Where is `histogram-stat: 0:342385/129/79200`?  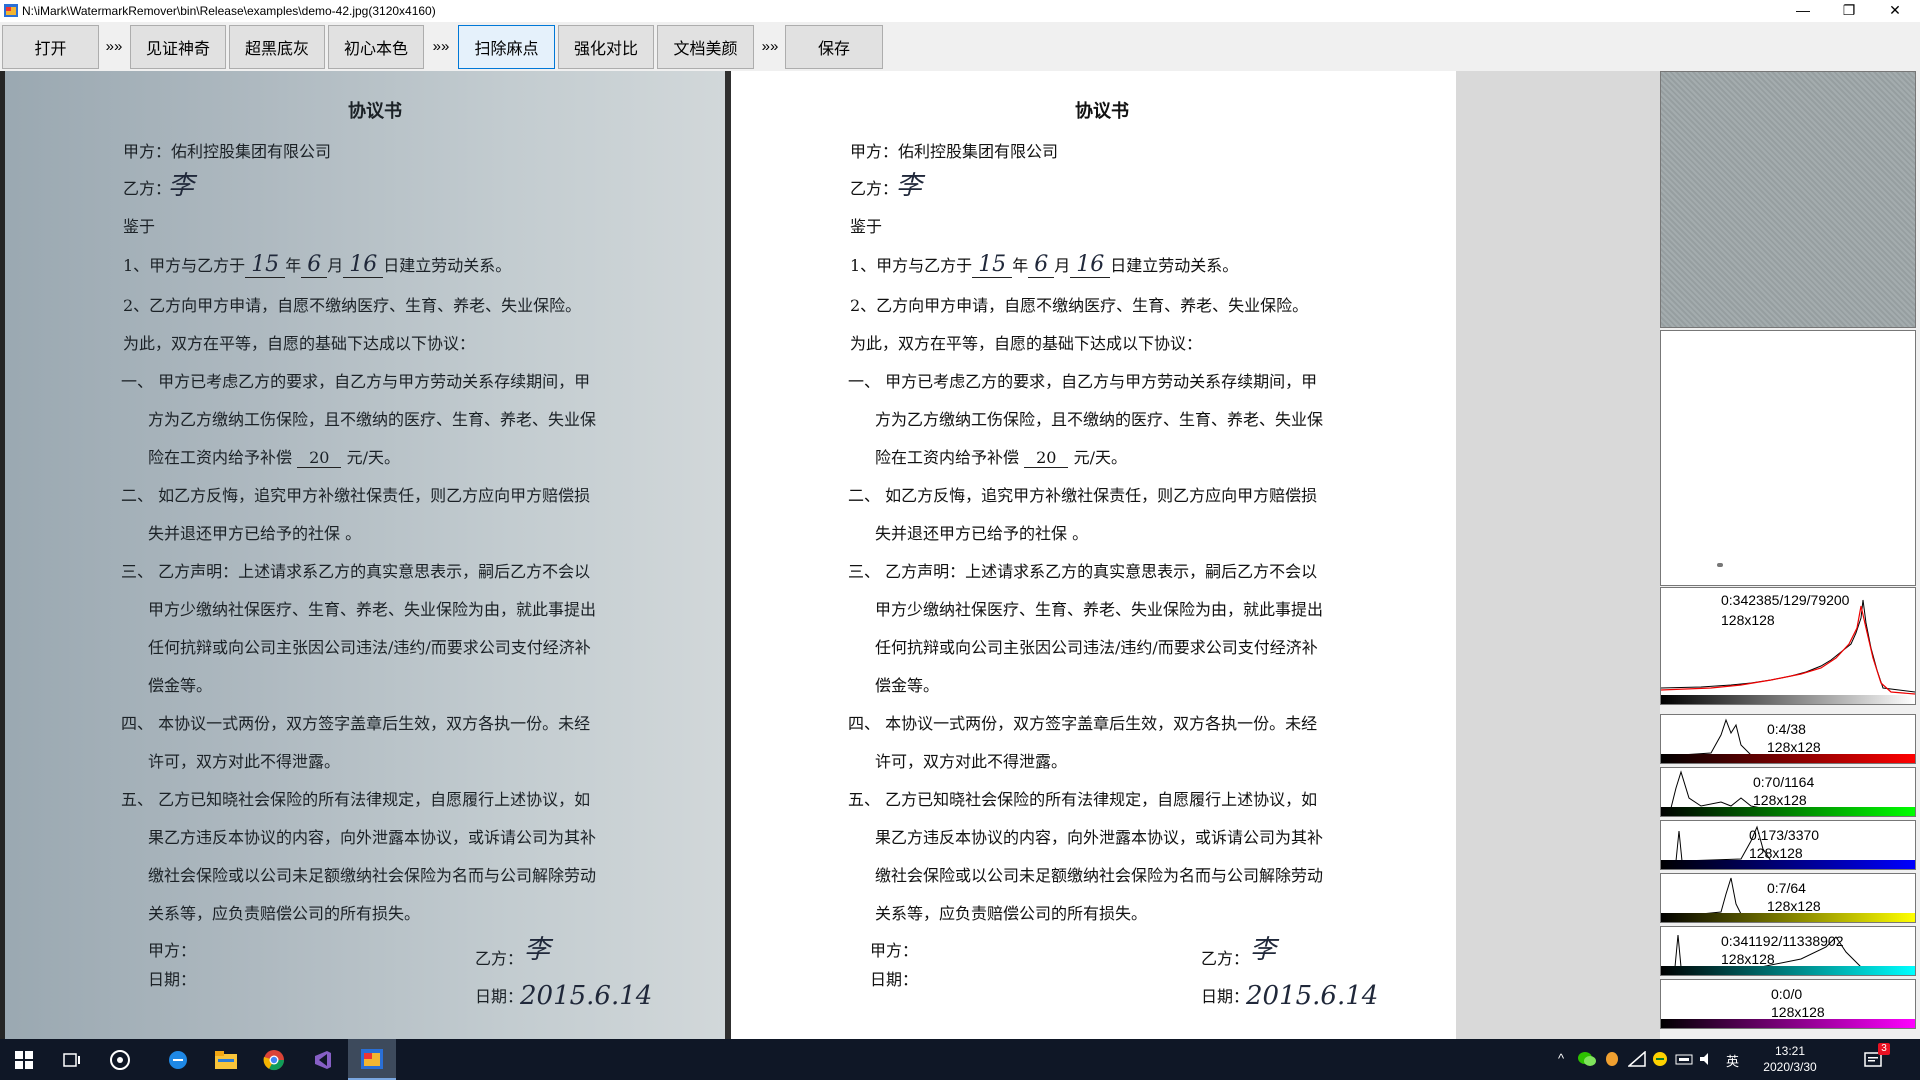
histogram-stat: 0:342385/129/79200 is located at coordinates (1785, 600).